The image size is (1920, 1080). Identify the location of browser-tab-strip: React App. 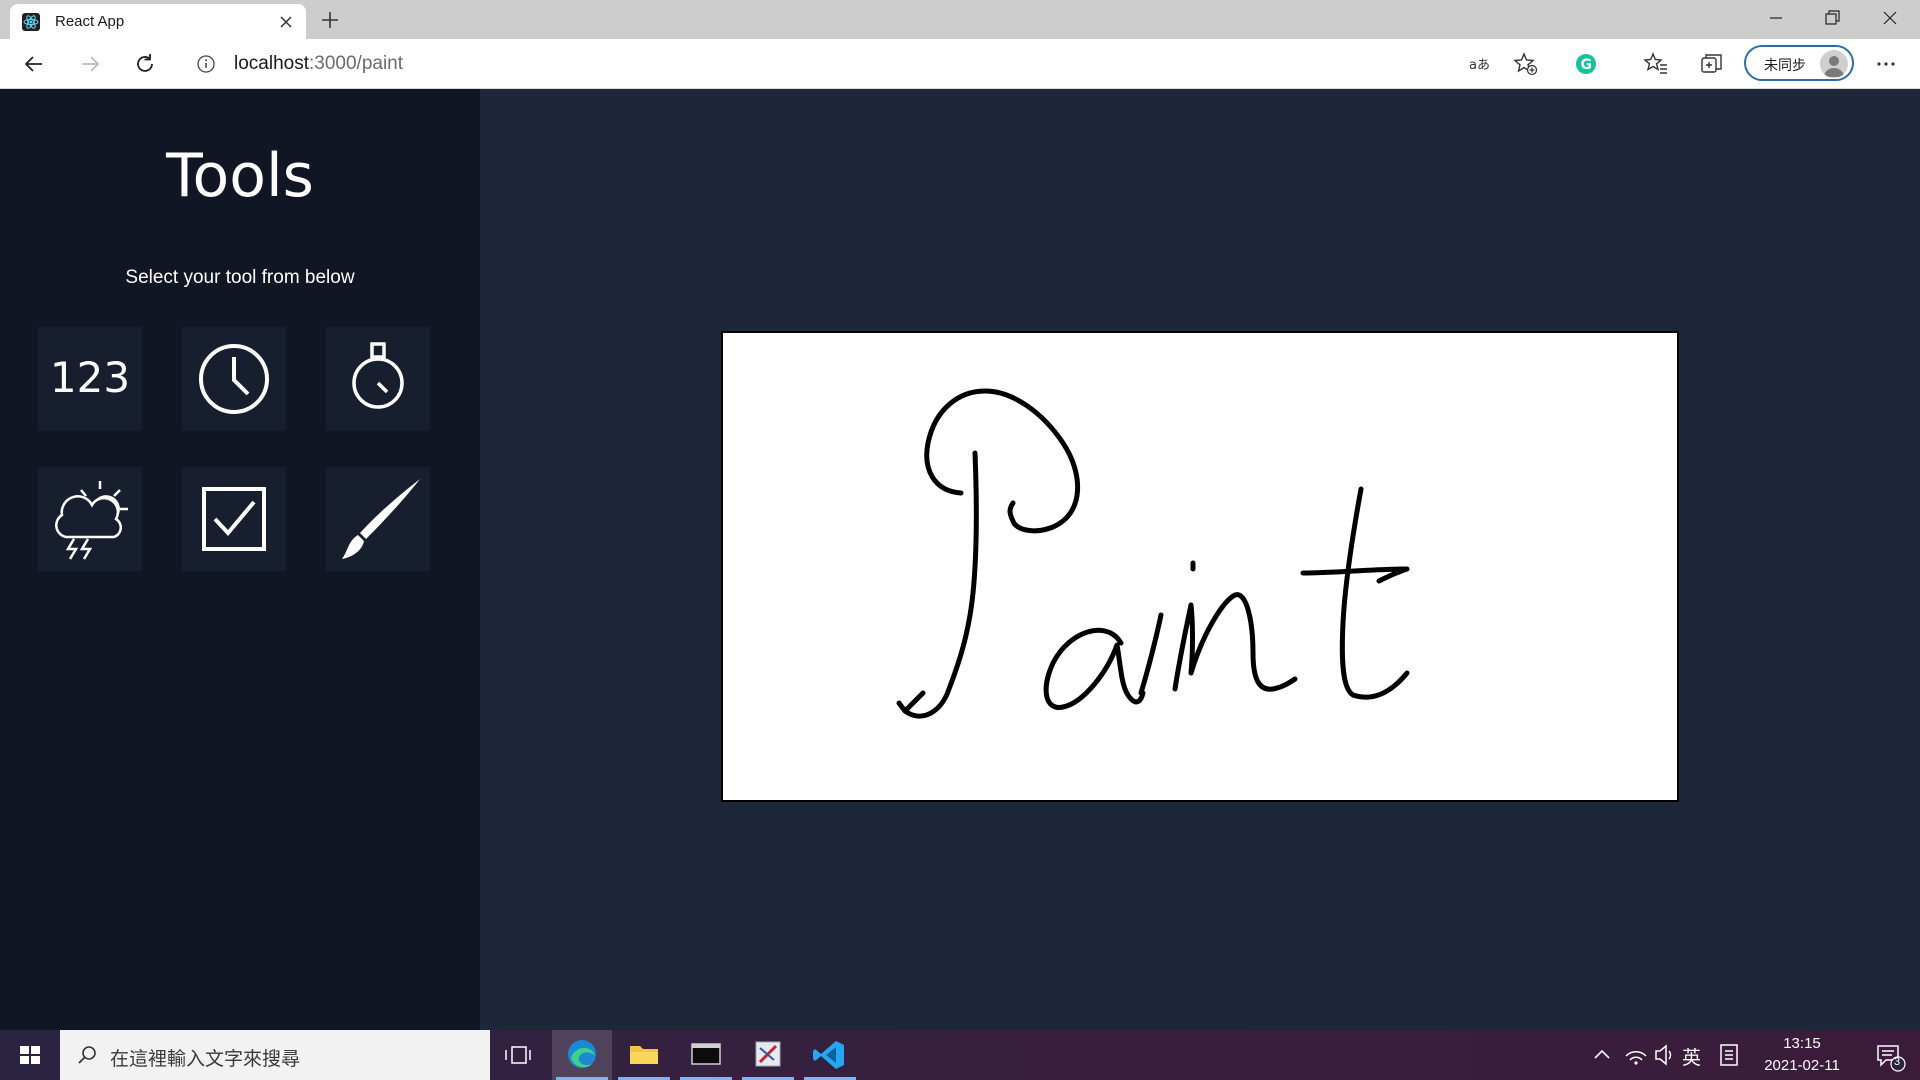
(960, 19).